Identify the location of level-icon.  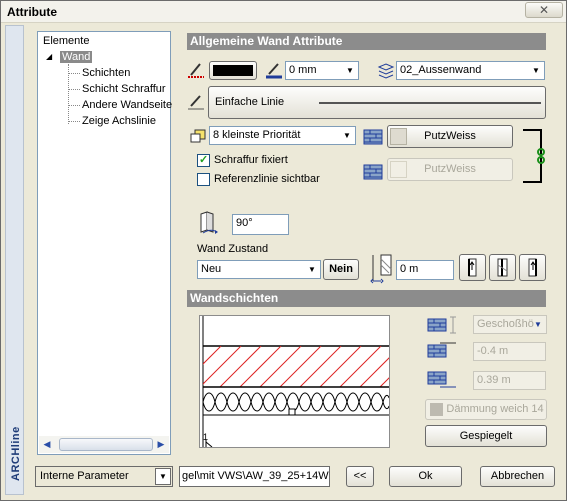
(442, 325).